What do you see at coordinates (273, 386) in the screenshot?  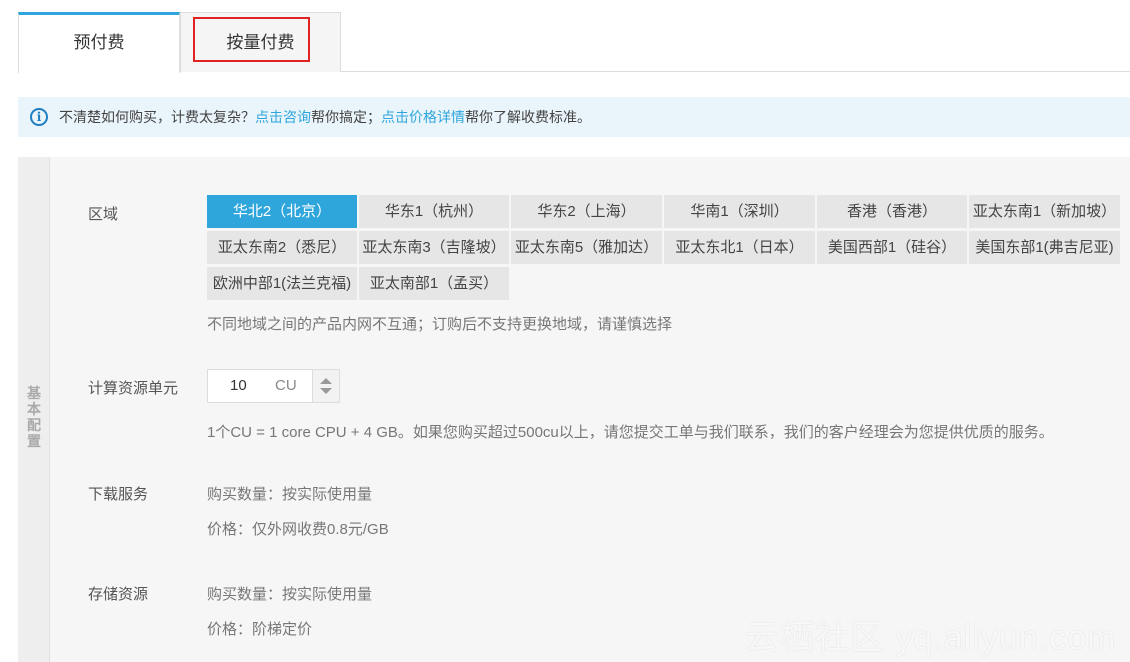 I see `cu-quantity-stepper: 10 CU` at bounding box center [273, 386].